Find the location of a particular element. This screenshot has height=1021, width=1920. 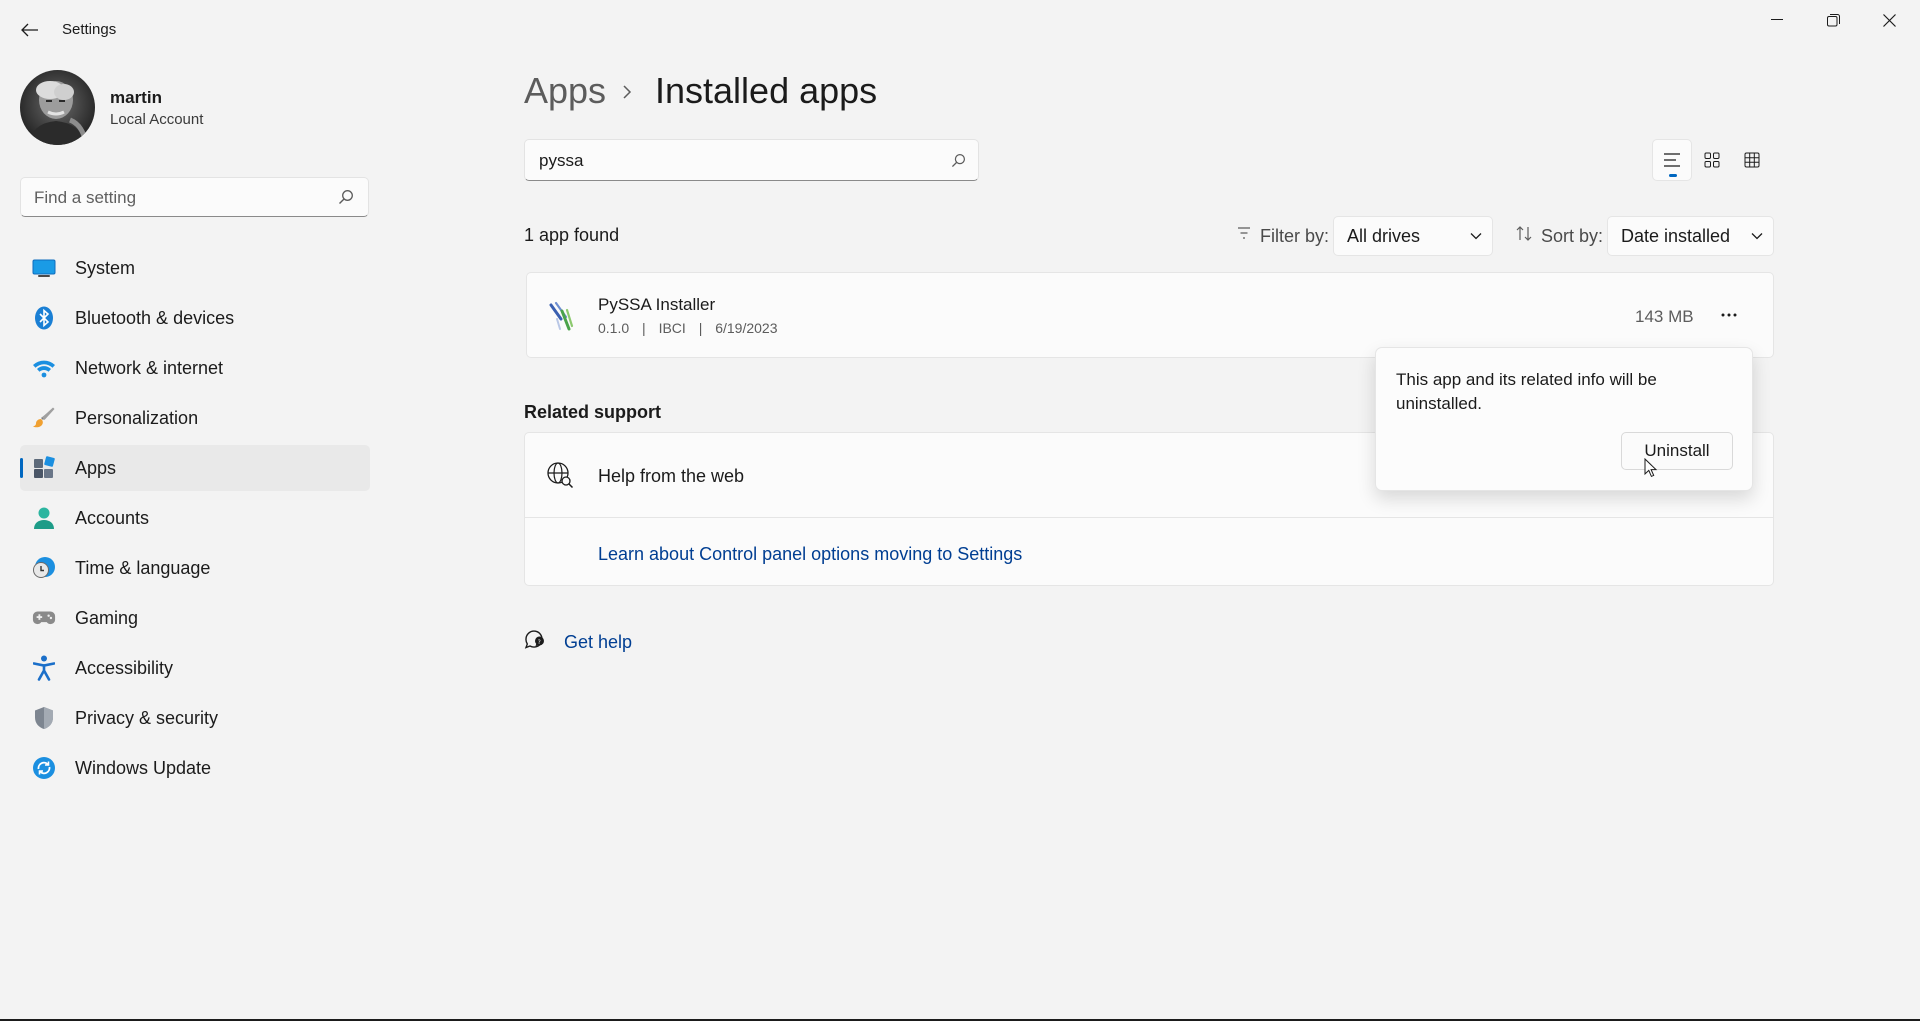

uninstall-button: Uninstall is located at coordinates (1677, 451).